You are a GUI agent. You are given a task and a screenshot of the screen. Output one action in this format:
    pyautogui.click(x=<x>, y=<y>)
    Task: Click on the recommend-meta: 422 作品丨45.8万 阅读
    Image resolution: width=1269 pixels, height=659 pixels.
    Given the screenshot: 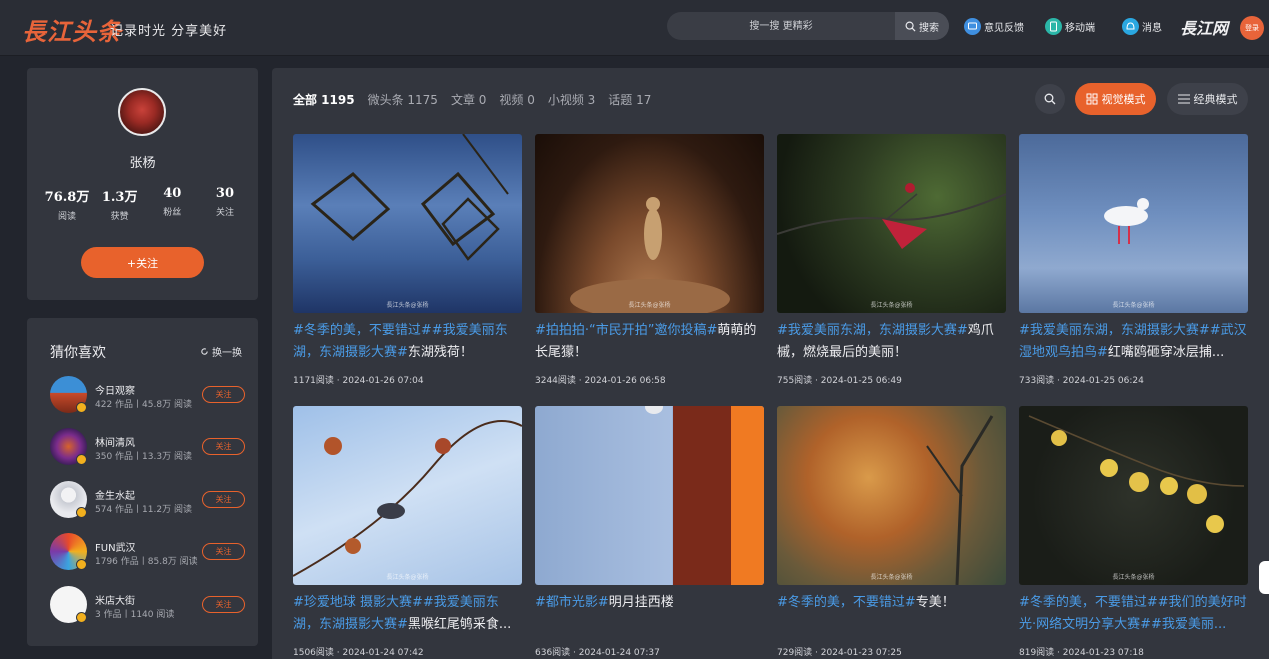 What is the action you would take?
    pyautogui.click(x=143, y=405)
    